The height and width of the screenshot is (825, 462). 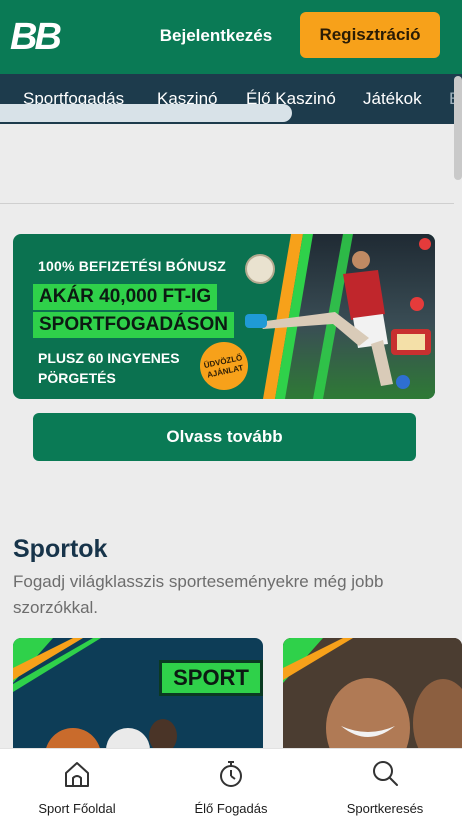 What do you see at coordinates (146, 113) in the screenshot?
I see `nav-scrollbar` at bounding box center [146, 113].